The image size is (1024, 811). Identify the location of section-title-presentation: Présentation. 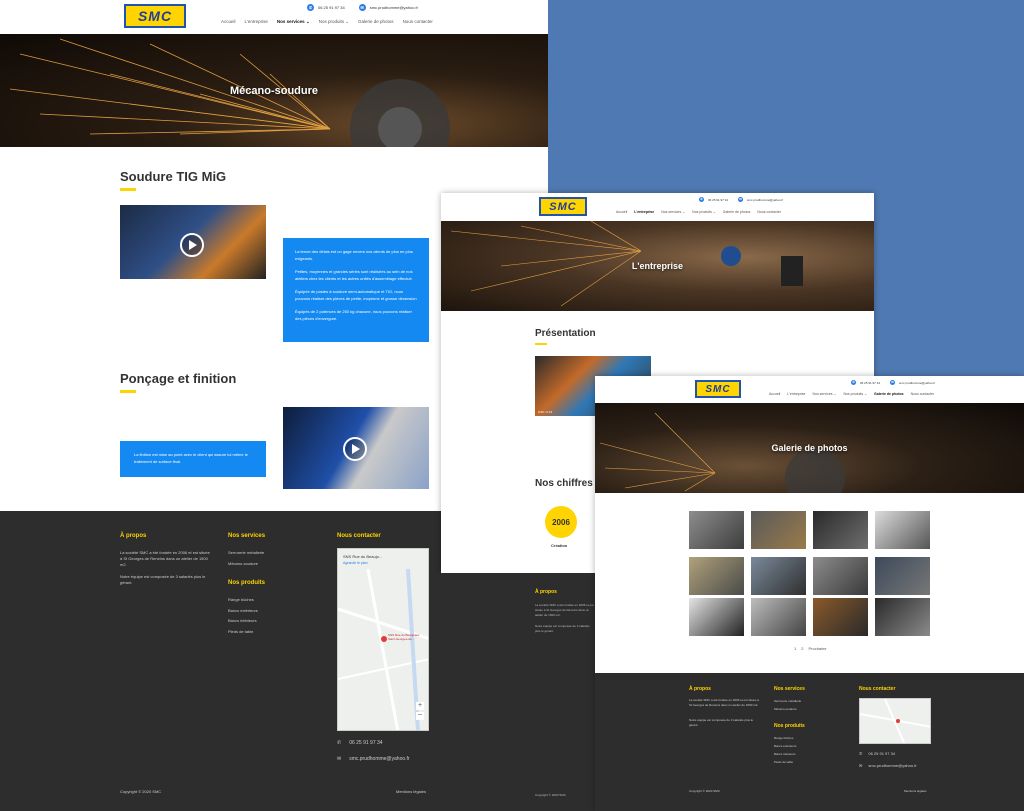
(565, 333).